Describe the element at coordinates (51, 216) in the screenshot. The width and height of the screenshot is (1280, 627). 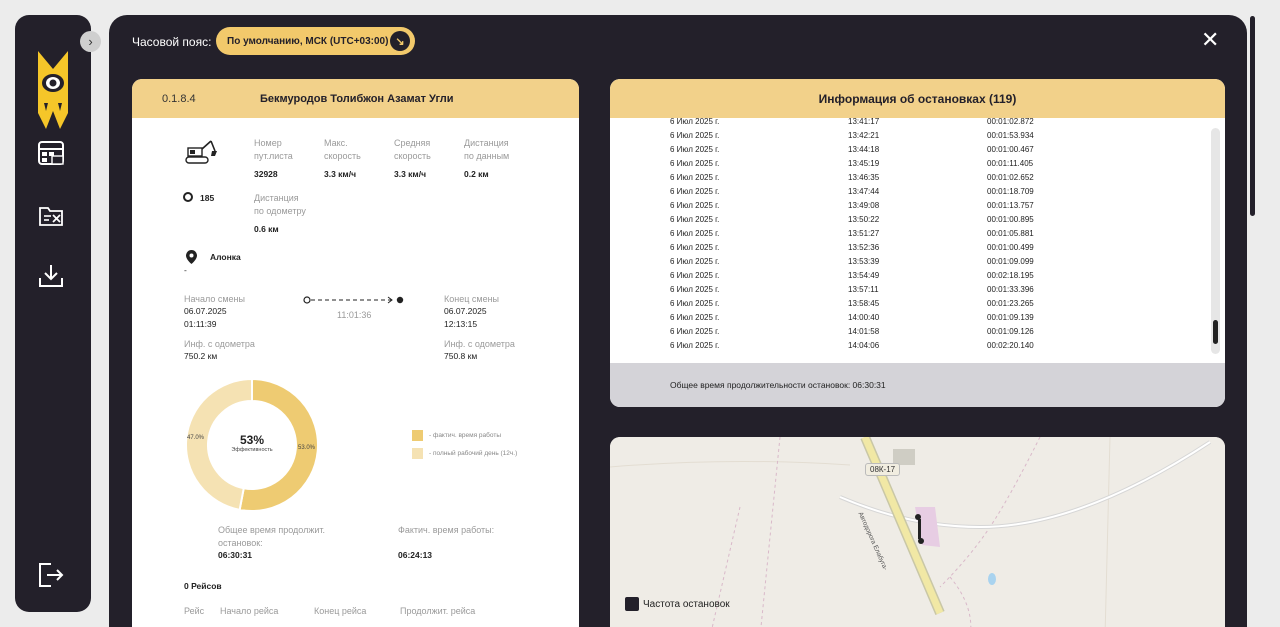
I see `document-cancel-icon` at that location.